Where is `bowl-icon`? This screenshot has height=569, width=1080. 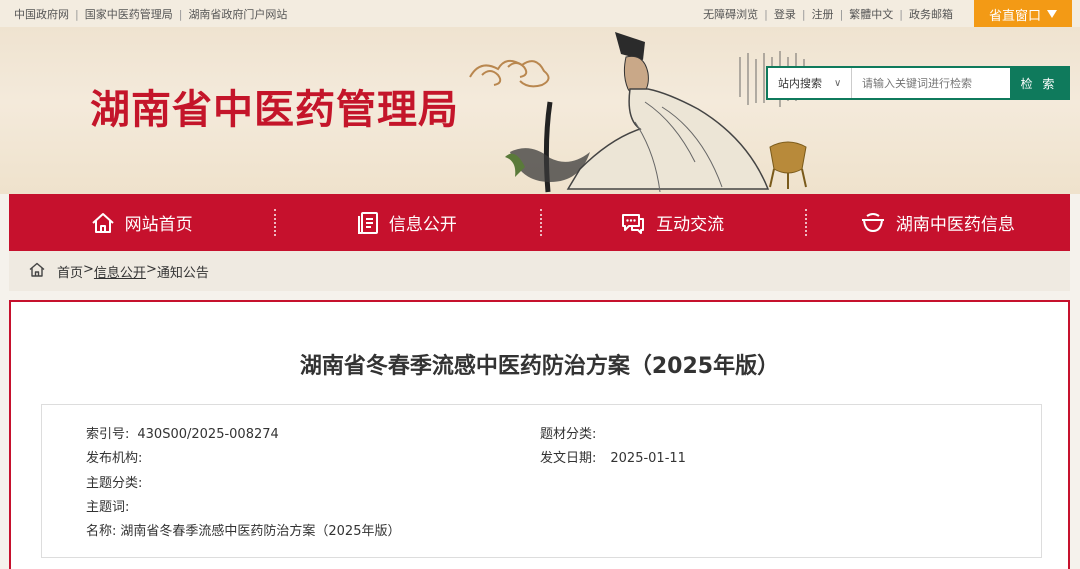 bowl-icon is located at coordinates (873, 223).